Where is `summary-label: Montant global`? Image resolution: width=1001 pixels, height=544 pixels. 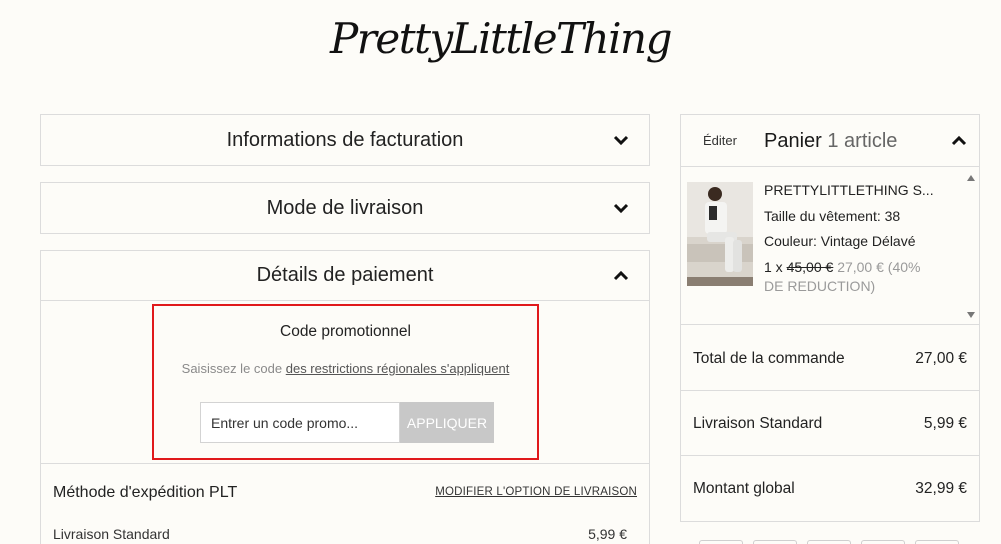 summary-label: Montant global is located at coordinates (744, 488).